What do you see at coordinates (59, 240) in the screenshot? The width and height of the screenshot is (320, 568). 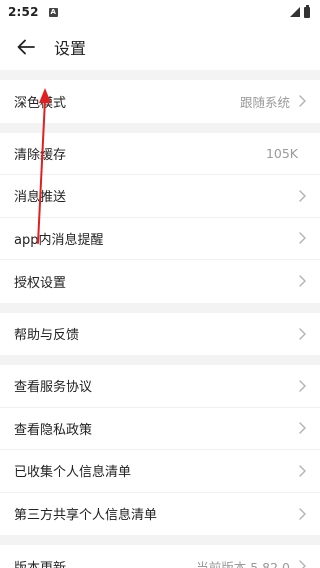 I see `settings-row-label: app内消息提醒` at bounding box center [59, 240].